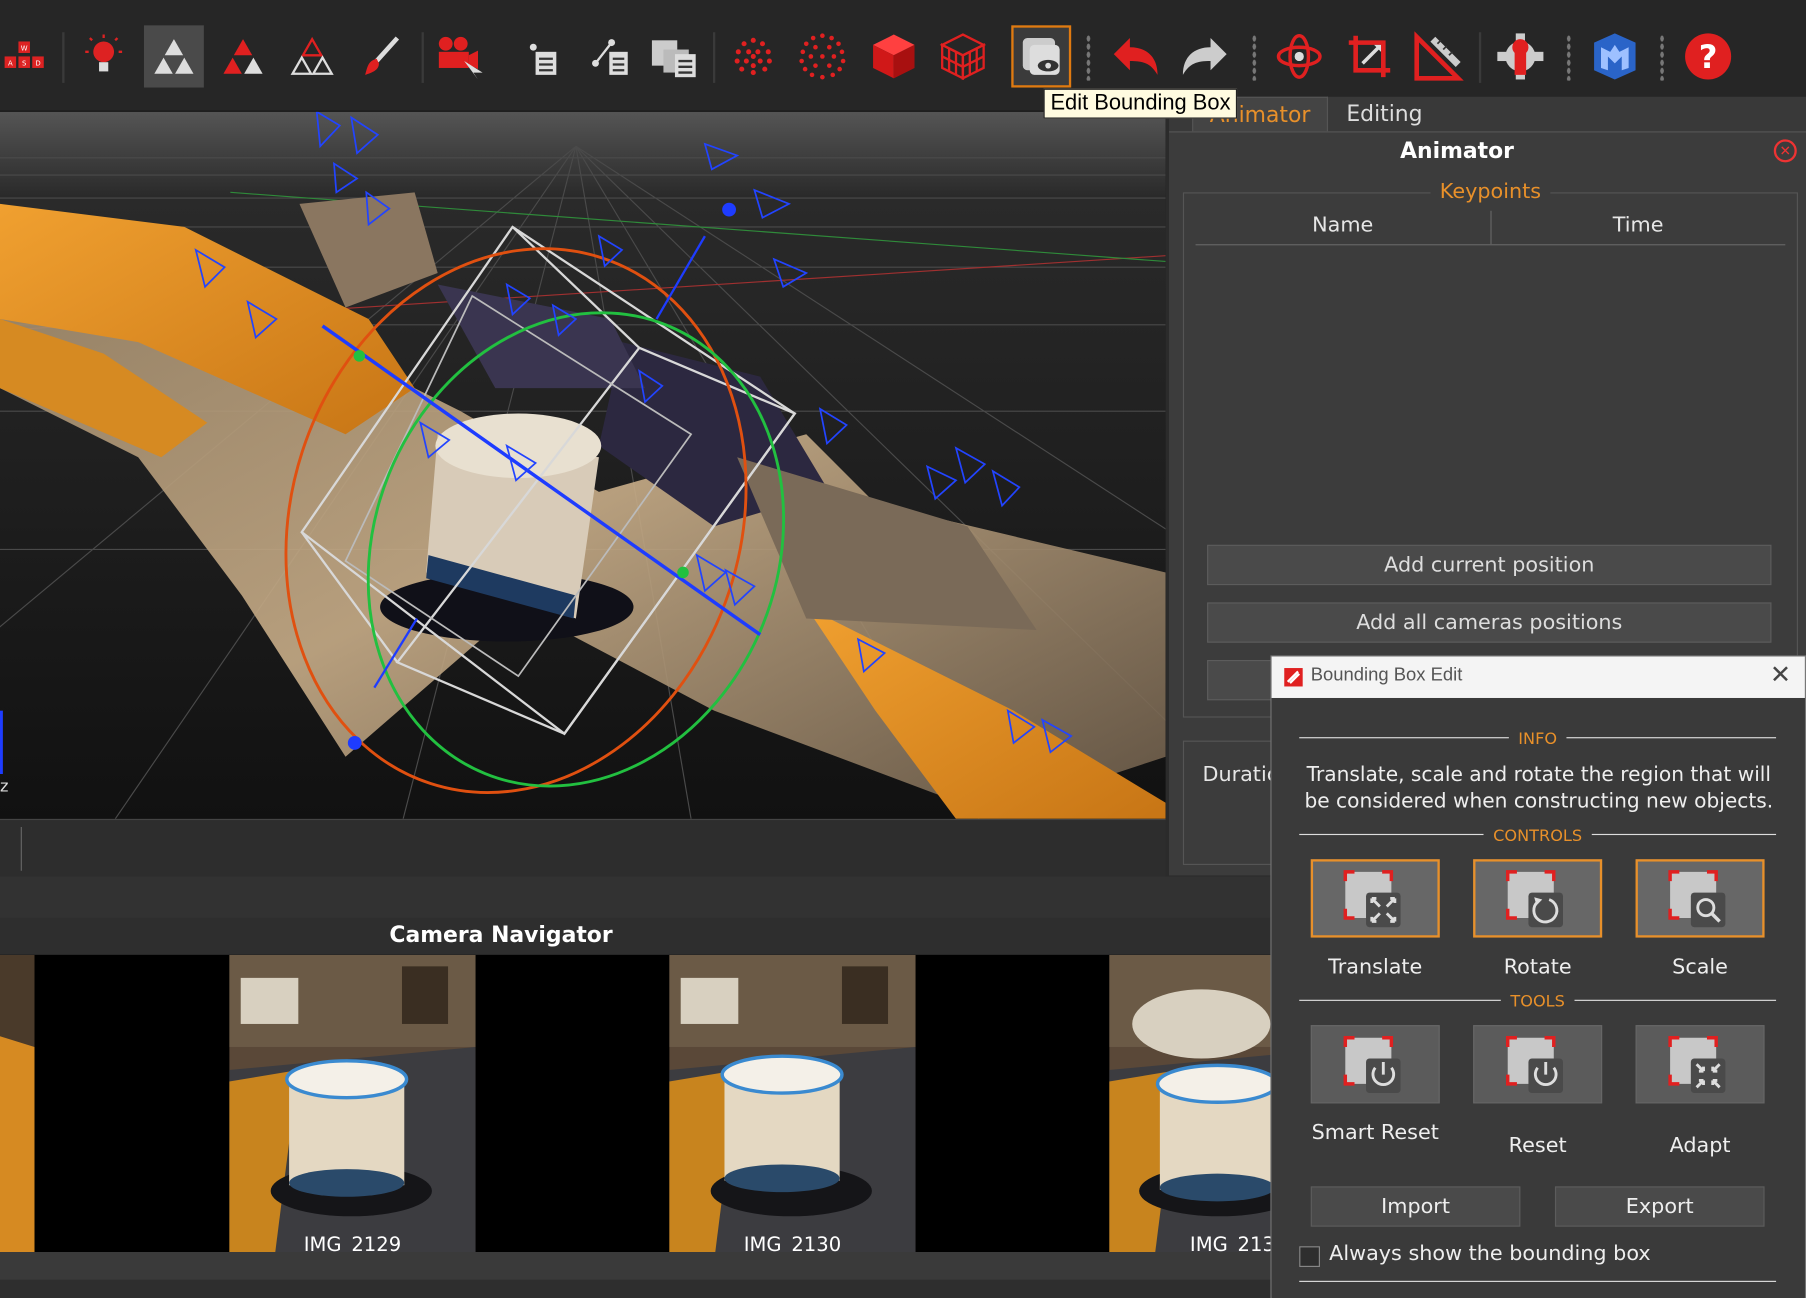 The height and width of the screenshot is (1298, 1806). Describe the element at coordinates (25, 56) in the screenshot. I see `wasd-icon: WA S D` at that location.